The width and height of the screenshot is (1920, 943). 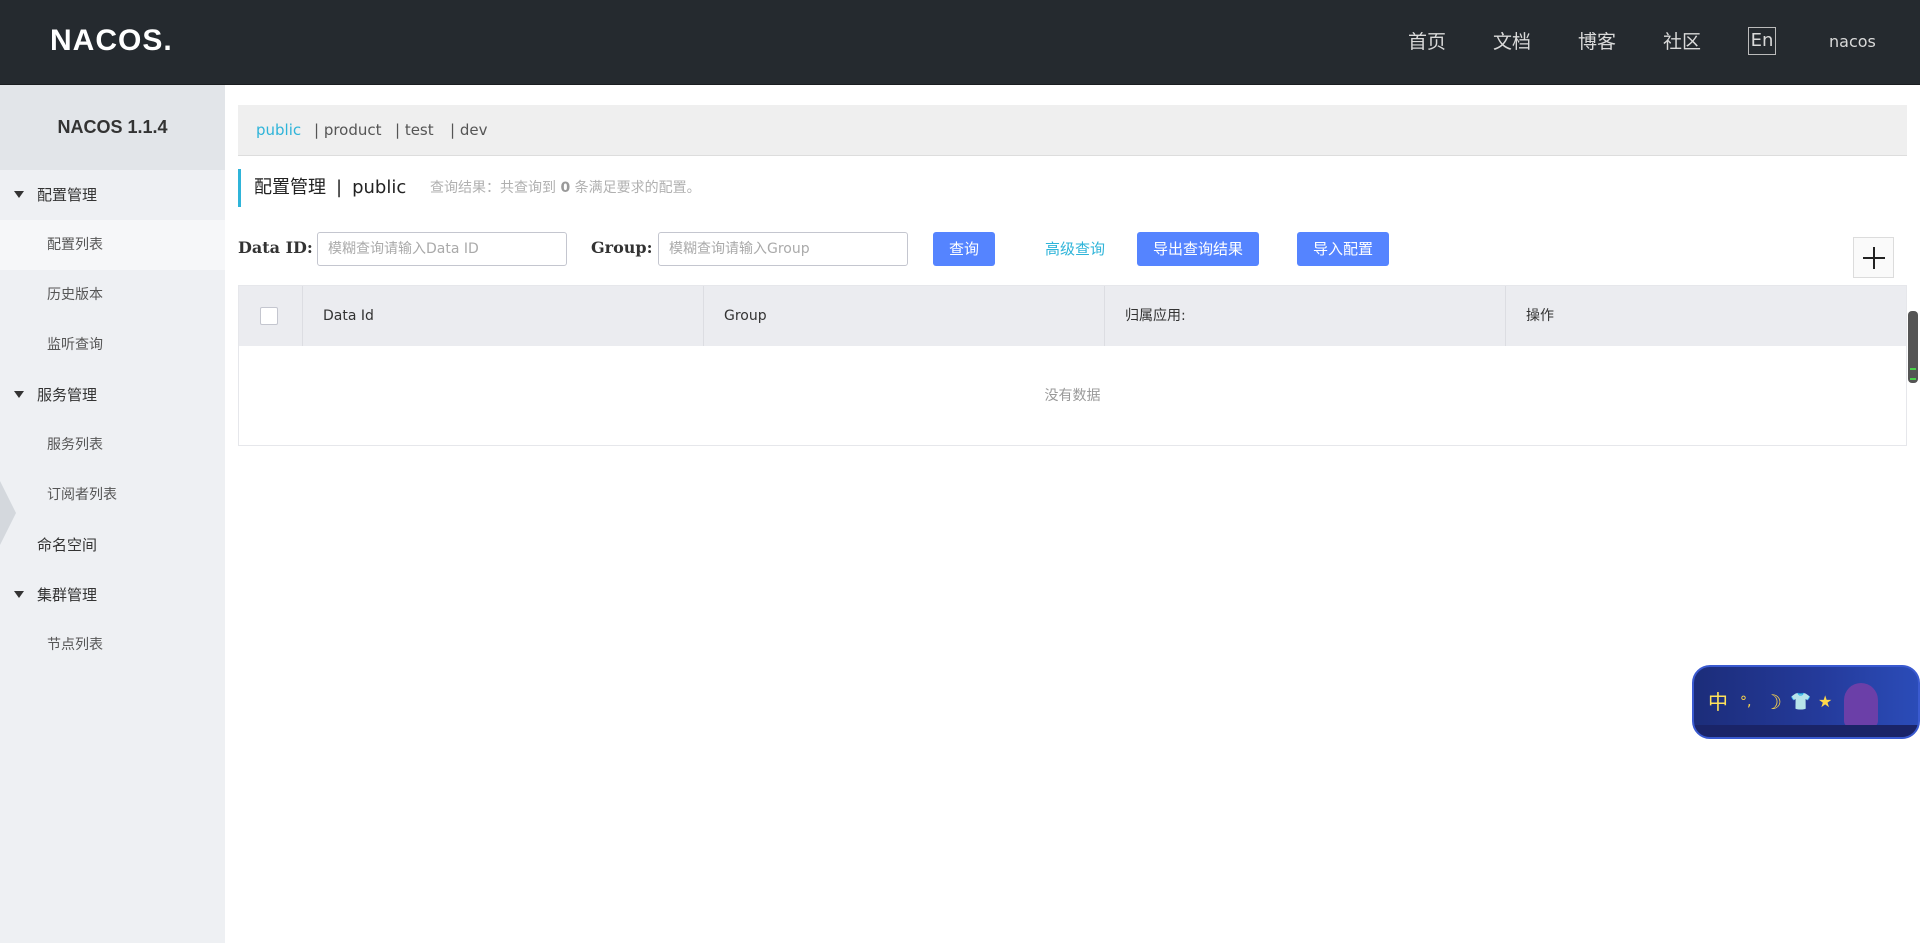 What do you see at coordinates (1806, 731) in the screenshot?
I see `widget-horizon` at bounding box center [1806, 731].